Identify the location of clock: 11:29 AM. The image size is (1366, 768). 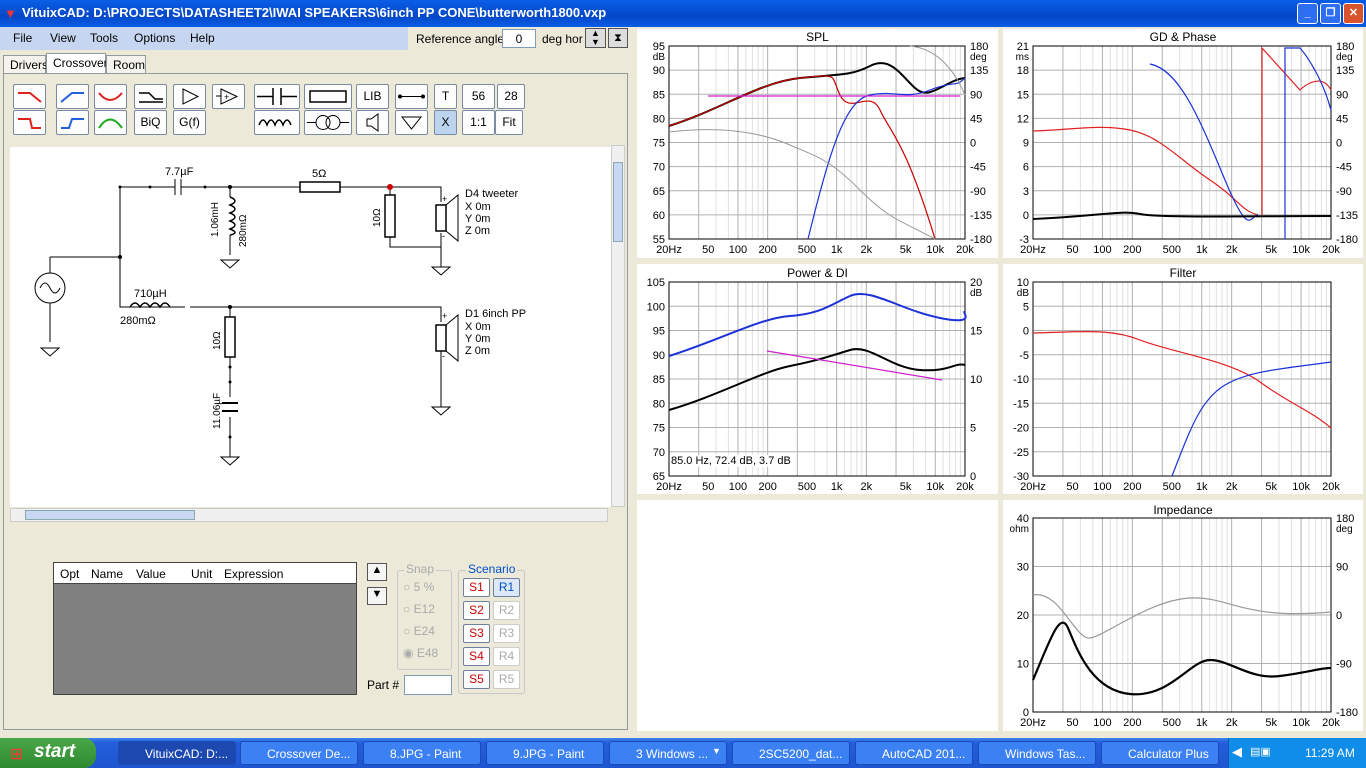
(1330, 753).